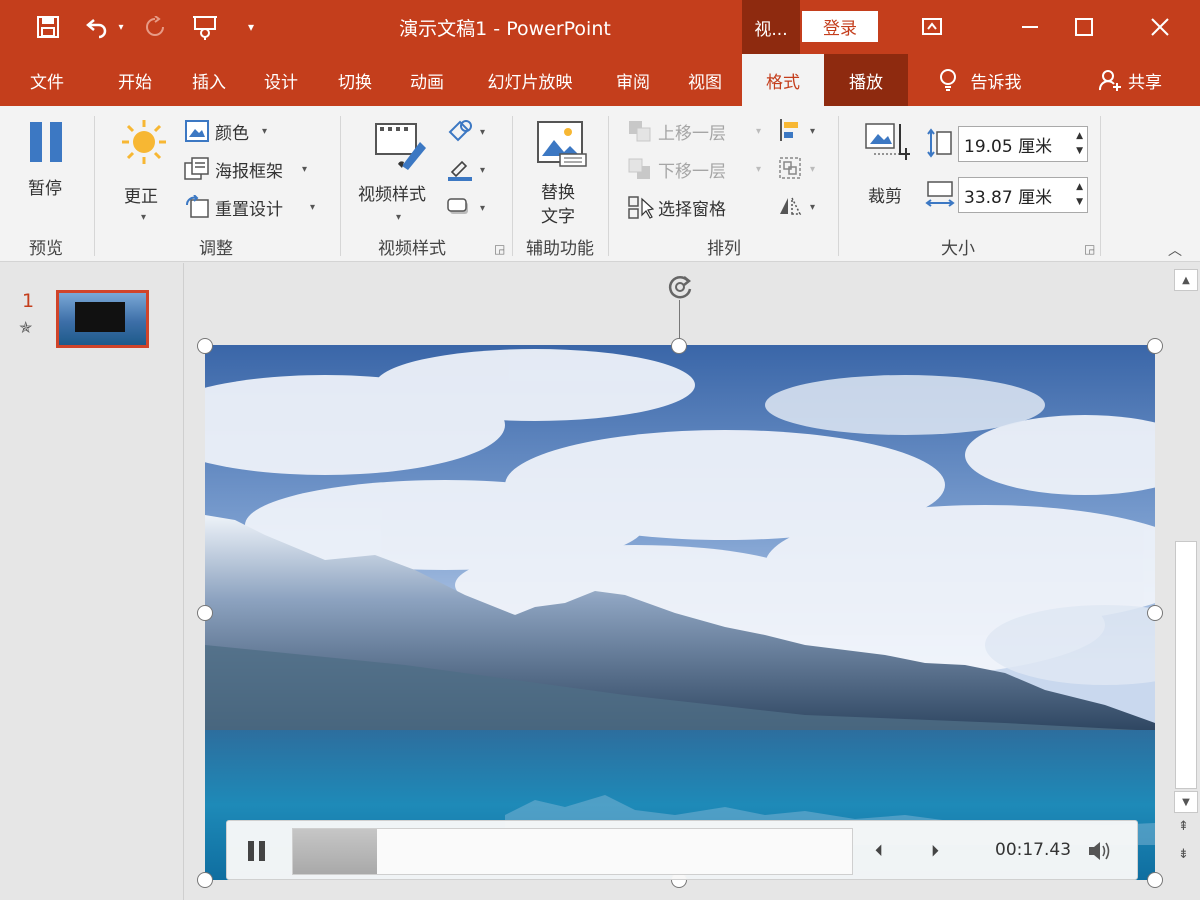 This screenshot has width=1200, height=900. What do you see at coordinates (799, 207) in the screenshot?
I see `rotate-objects-button: ▾` at bounding box center [799, 207].